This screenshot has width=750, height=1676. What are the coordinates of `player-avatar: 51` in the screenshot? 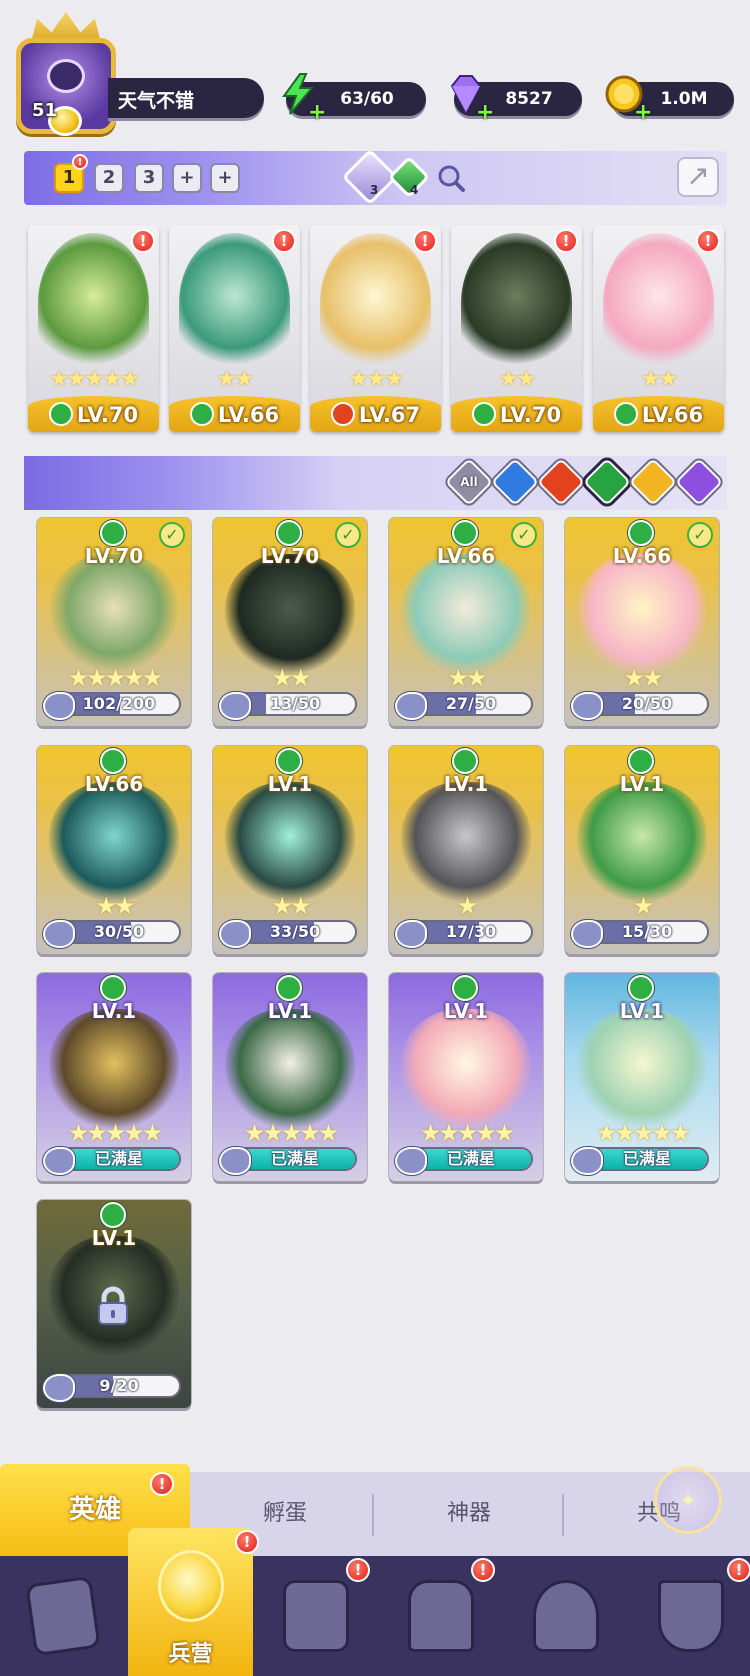 It's located at (66, 78).